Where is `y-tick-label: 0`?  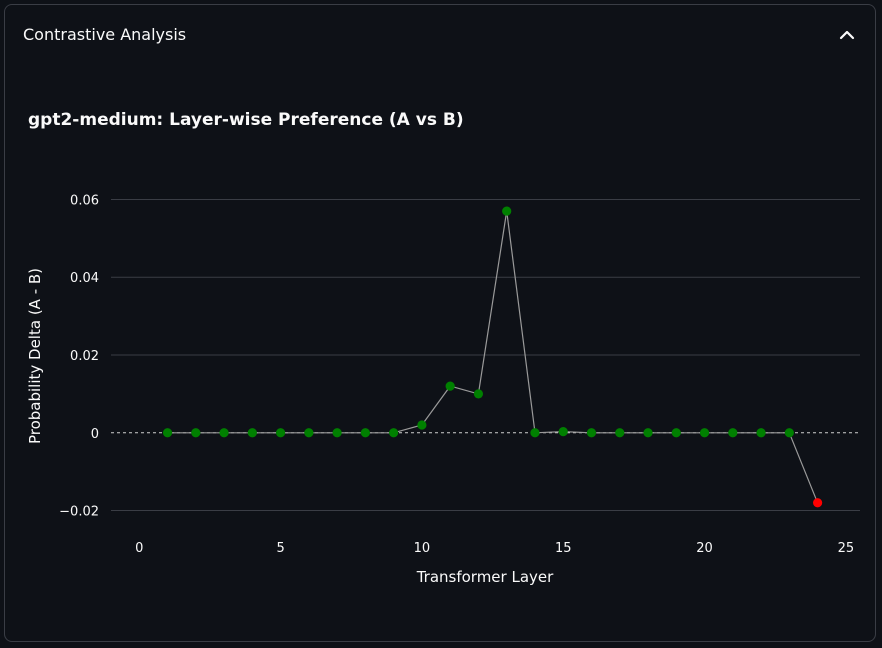 y-tick-label: 0 is located at coordinates (95, 434).